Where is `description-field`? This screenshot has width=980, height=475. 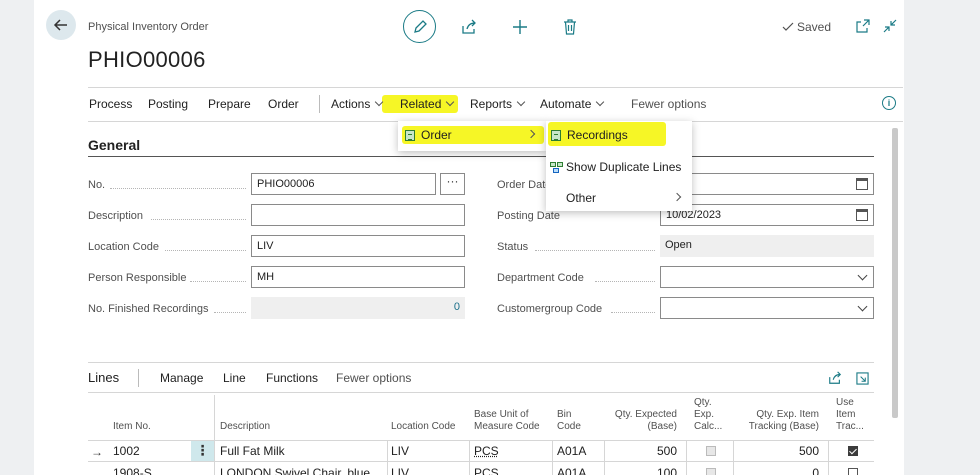 description-field is located at coordinates (358, 215).